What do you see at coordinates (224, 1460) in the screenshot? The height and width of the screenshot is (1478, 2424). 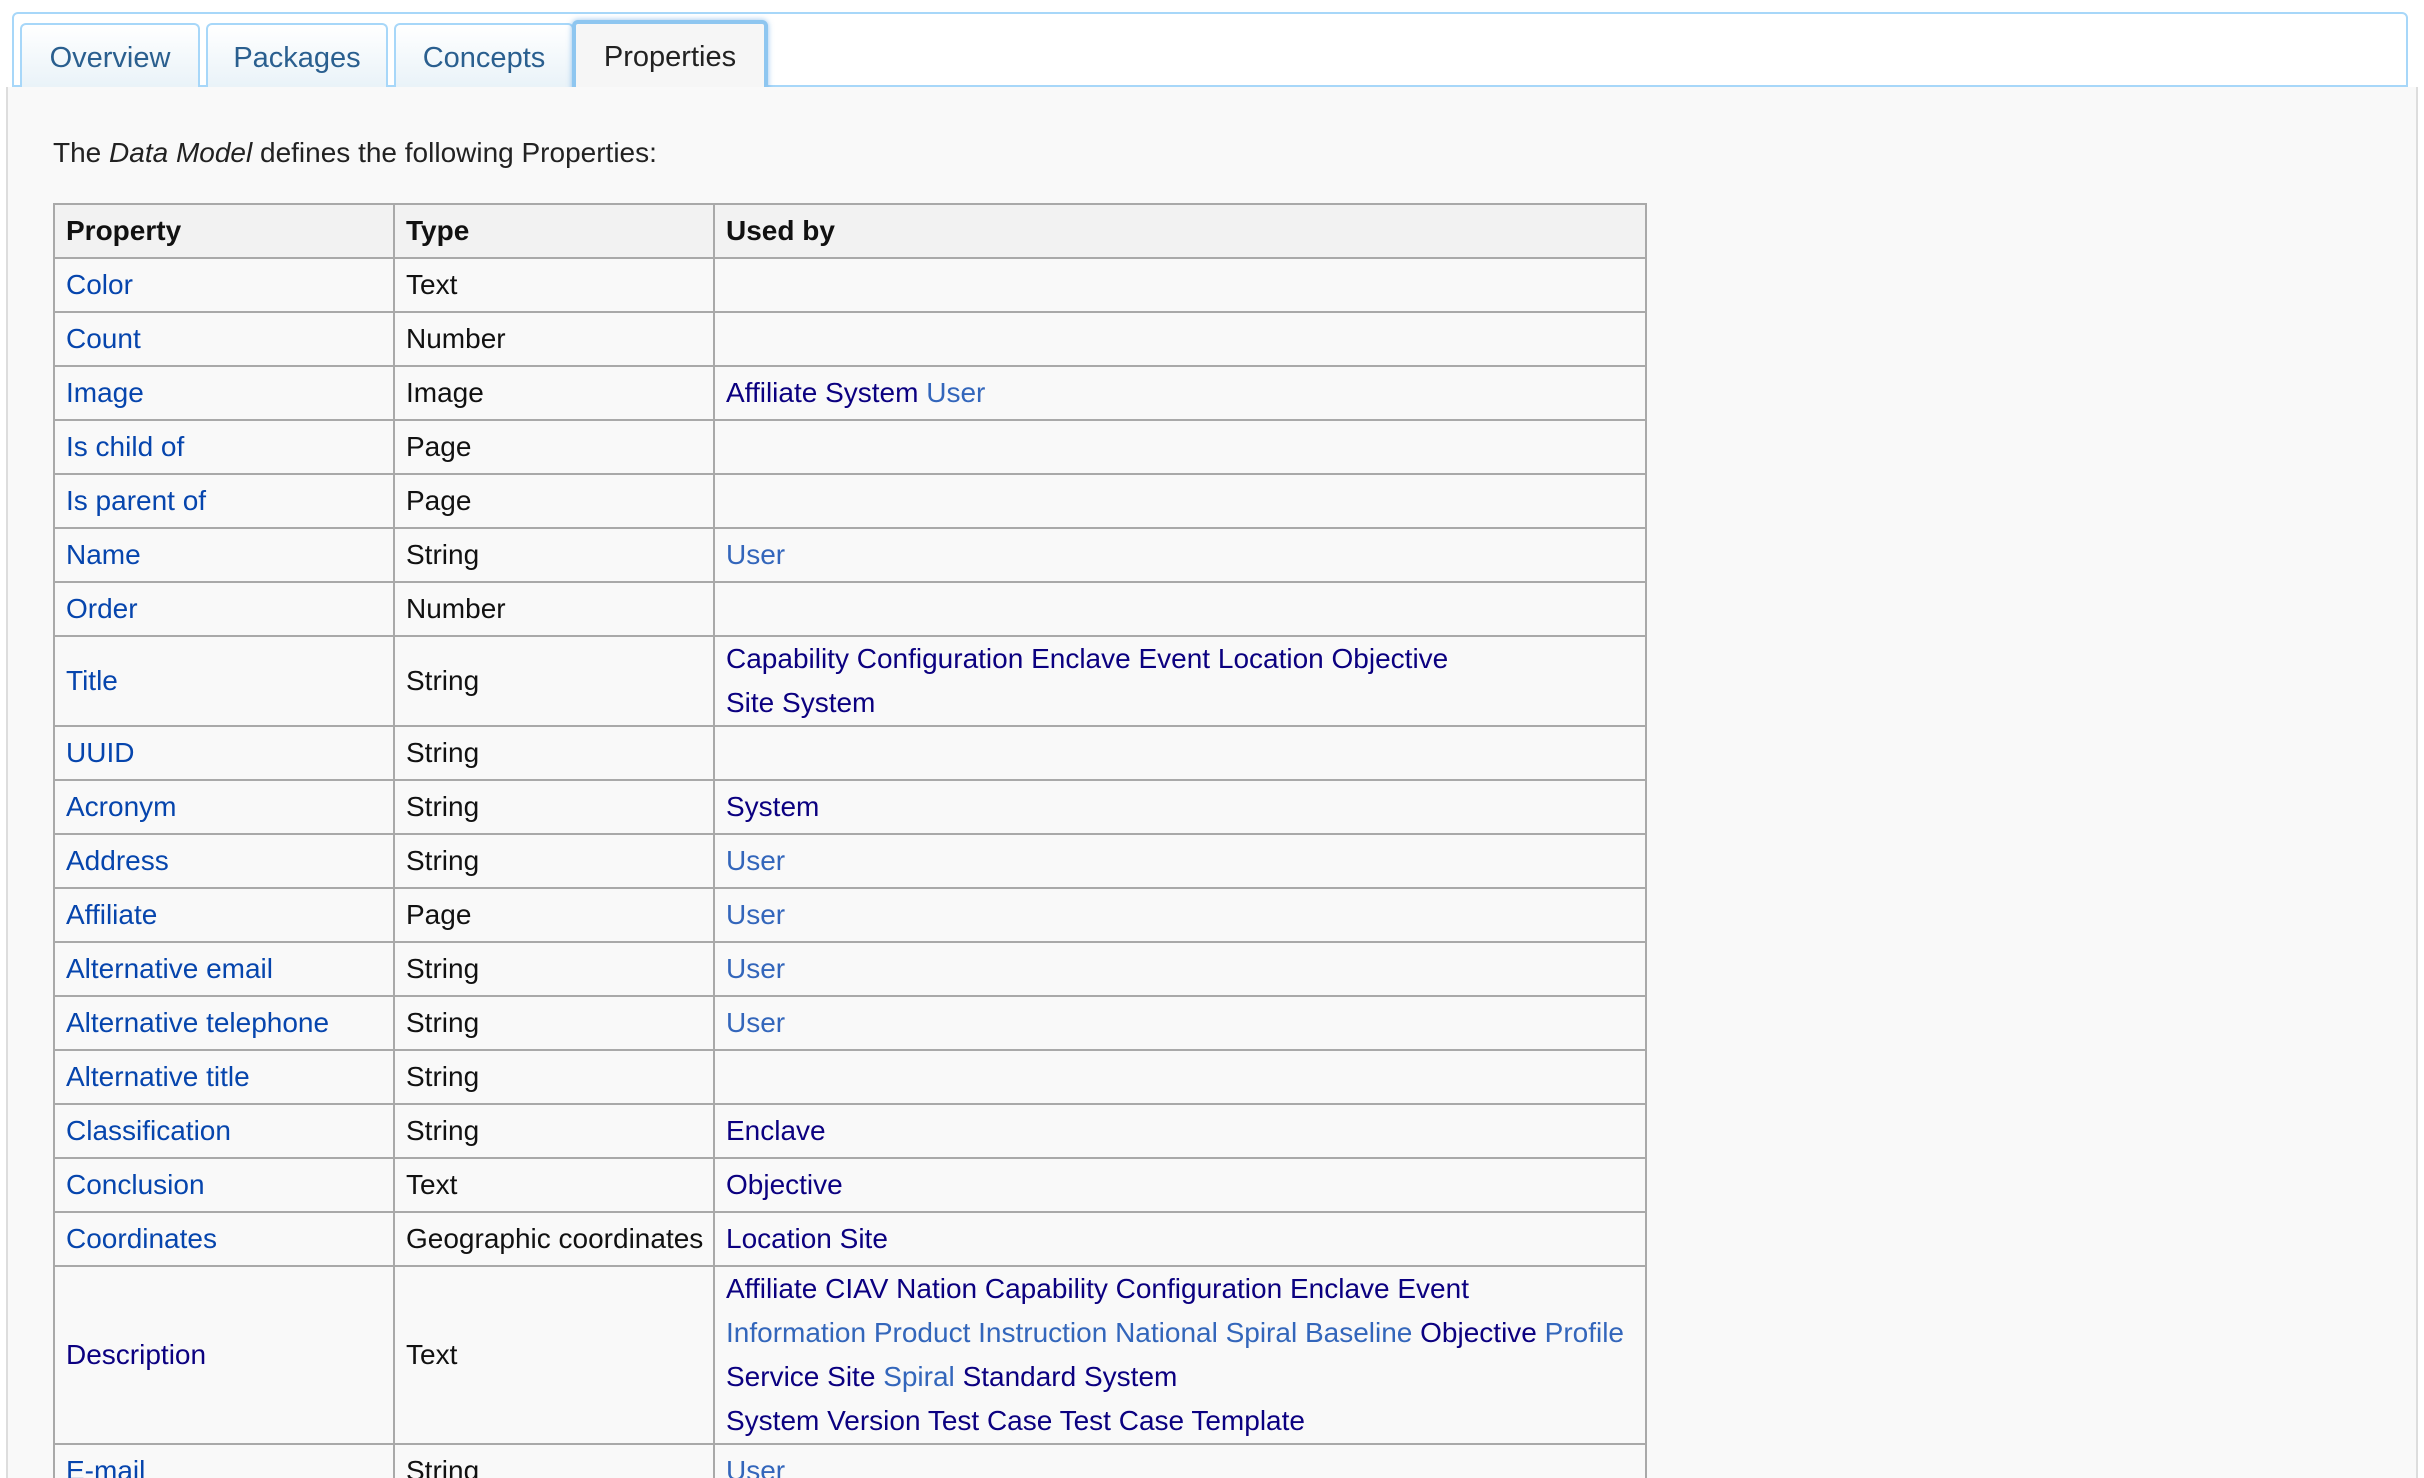 I see `cell-property: E-mail` at bounding box center [224, 1460].